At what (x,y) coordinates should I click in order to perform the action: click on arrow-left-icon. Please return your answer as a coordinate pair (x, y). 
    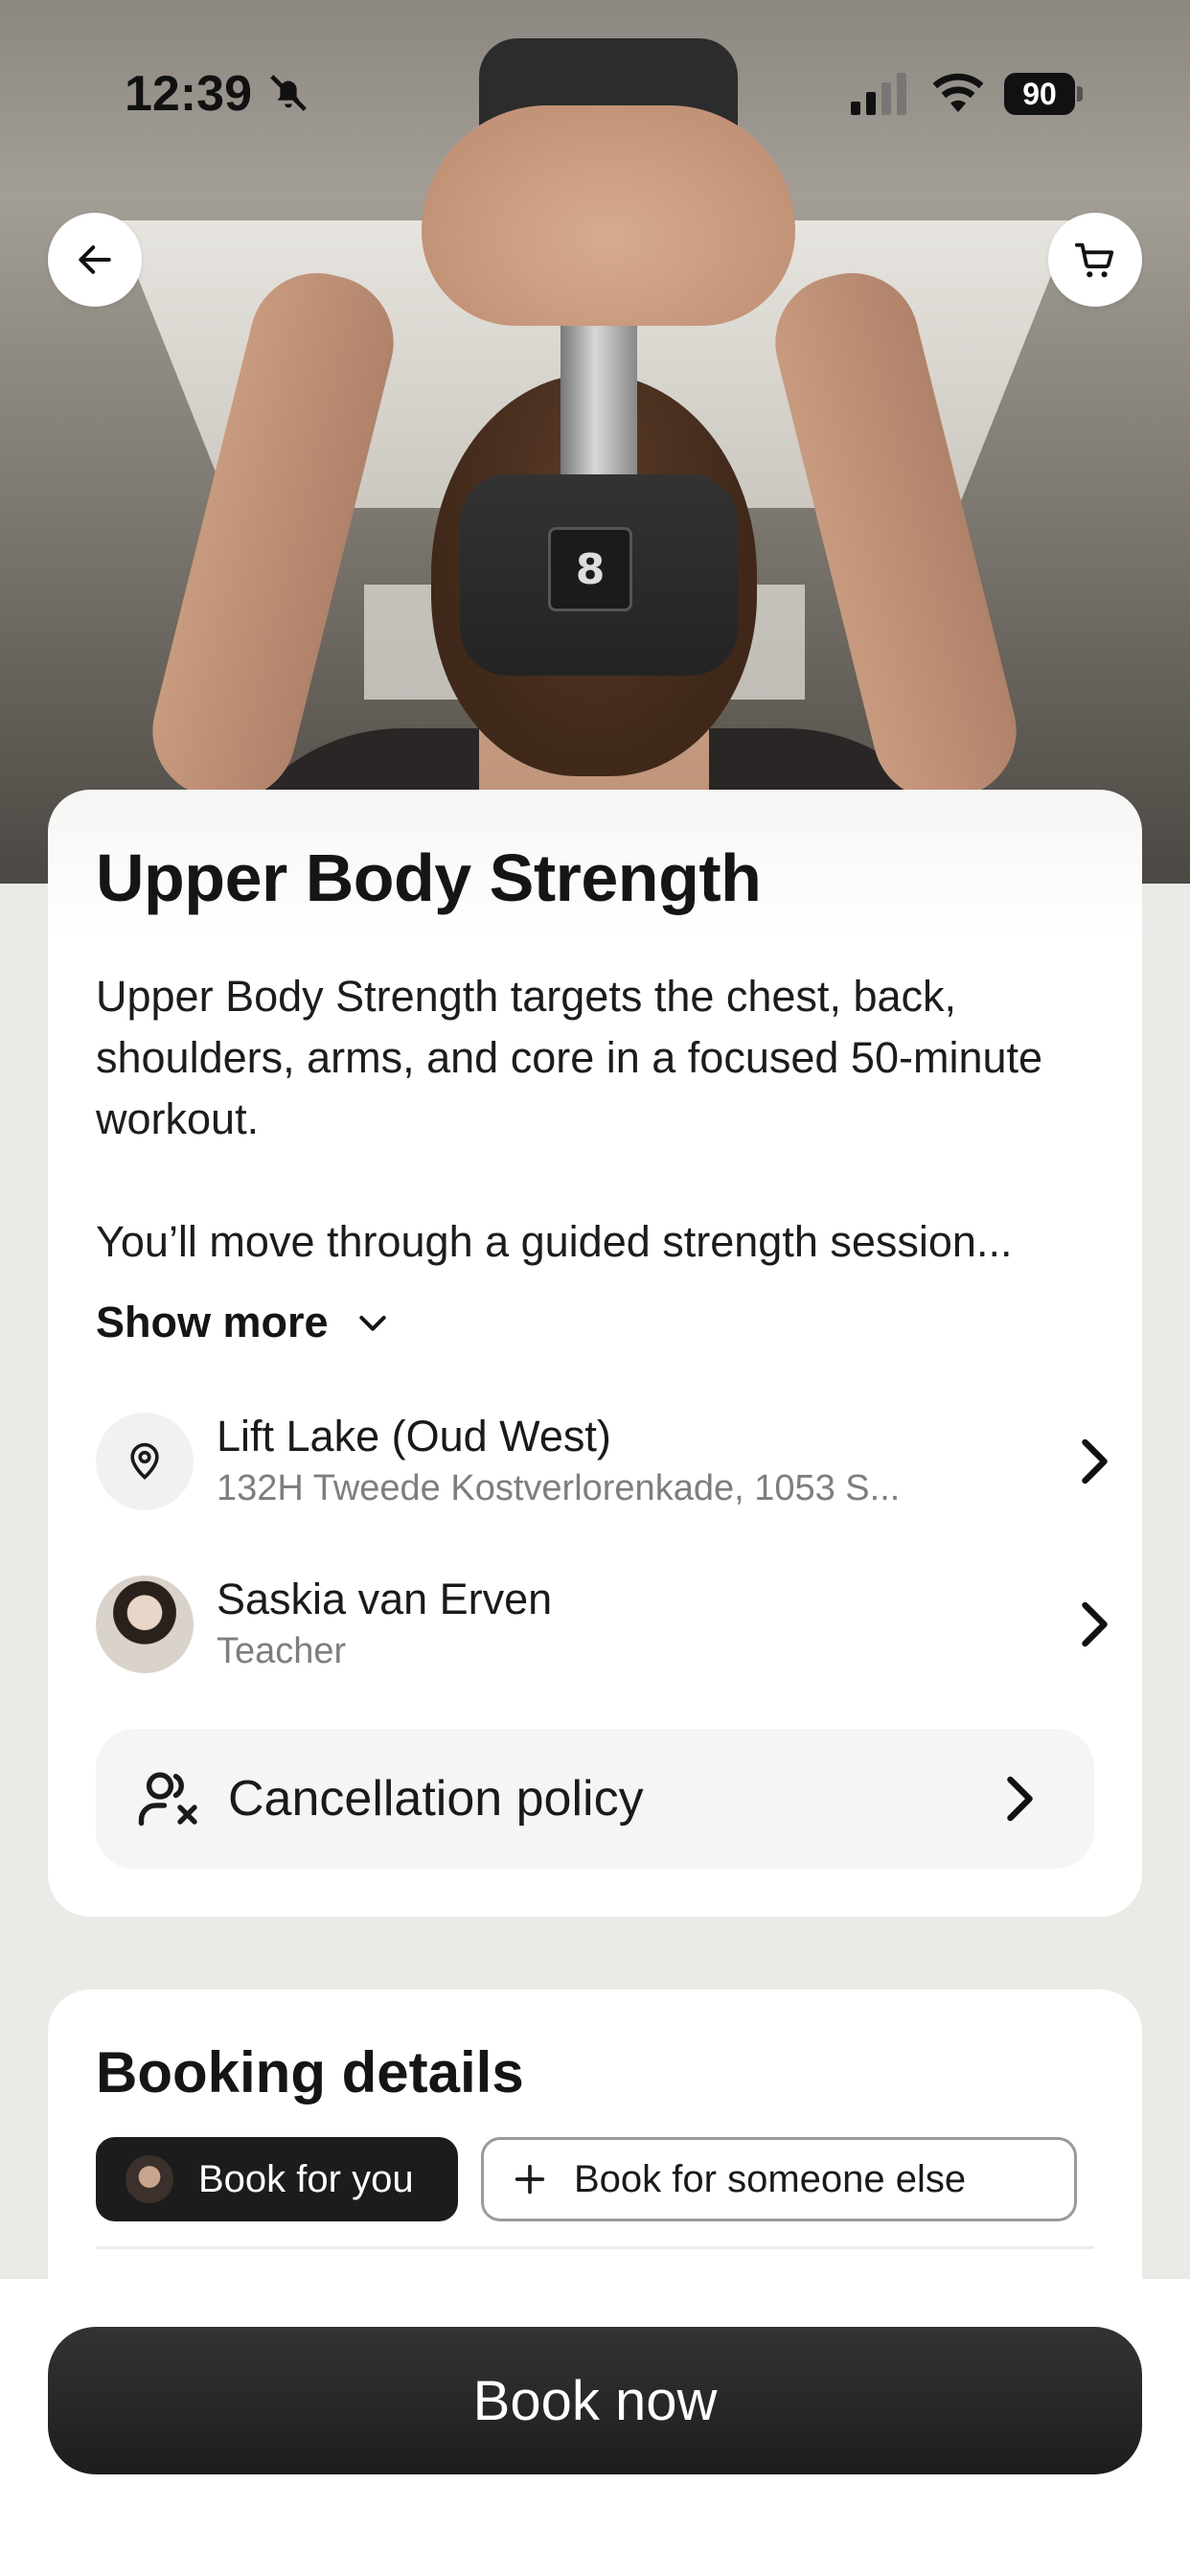
    Looking at the image, I should click on (95, 259).